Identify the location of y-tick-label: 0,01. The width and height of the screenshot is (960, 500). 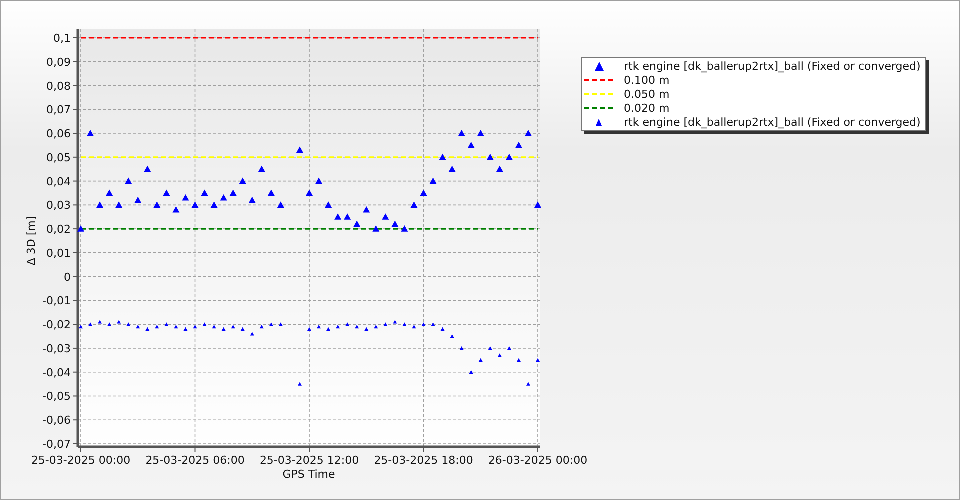
(58, 253).